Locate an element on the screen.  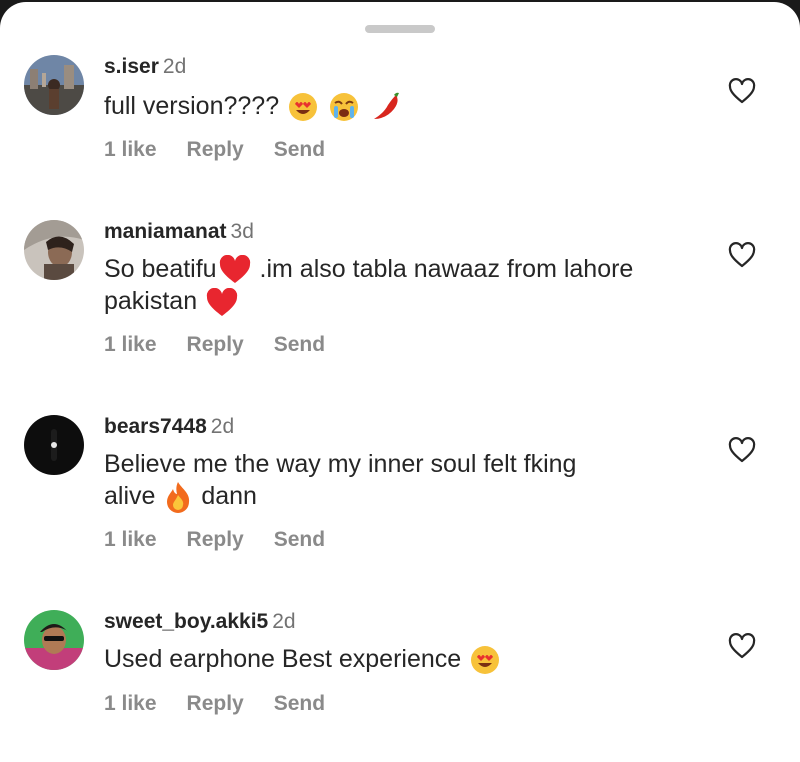
username: sweet_boy.akki5 is located at coordinates (186, 621).